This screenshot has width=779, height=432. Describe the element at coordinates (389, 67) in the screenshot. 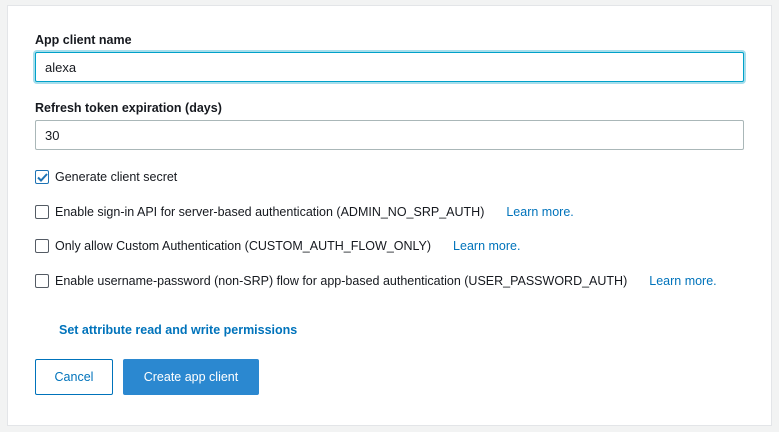

I see `app-client-name-input` at that location.